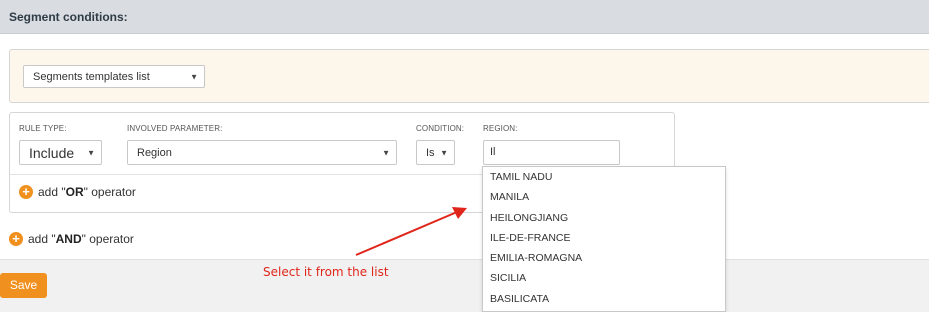 The height and width of the screenshot is (312, 929). What do you see at coordinates (175, 128) in the screenshot?
I see `involved-parameter-label: INVOLVED PARAMETER:` at bounding box center [175, 128].